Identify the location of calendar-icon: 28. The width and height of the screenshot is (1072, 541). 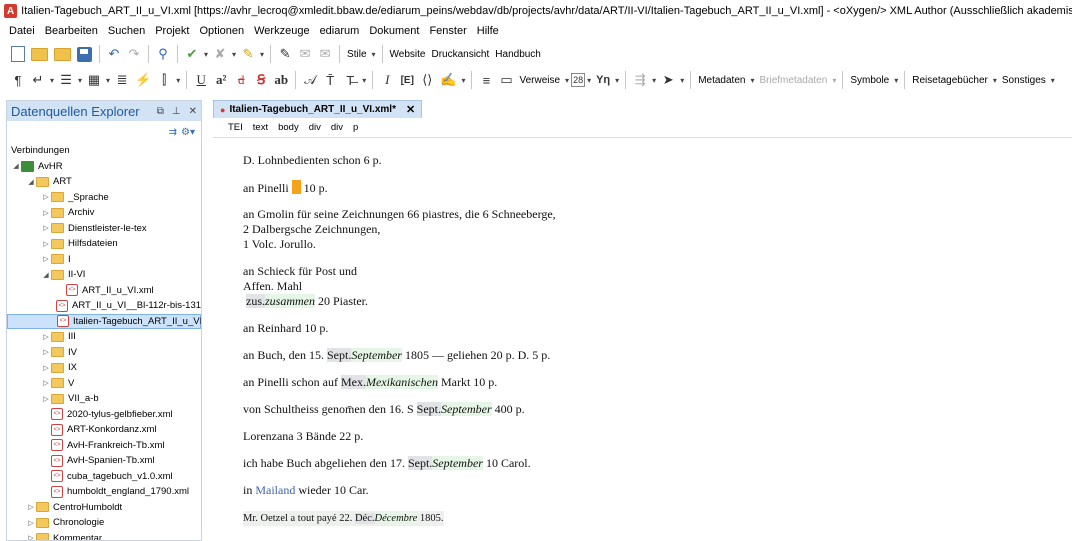
(578, 80).